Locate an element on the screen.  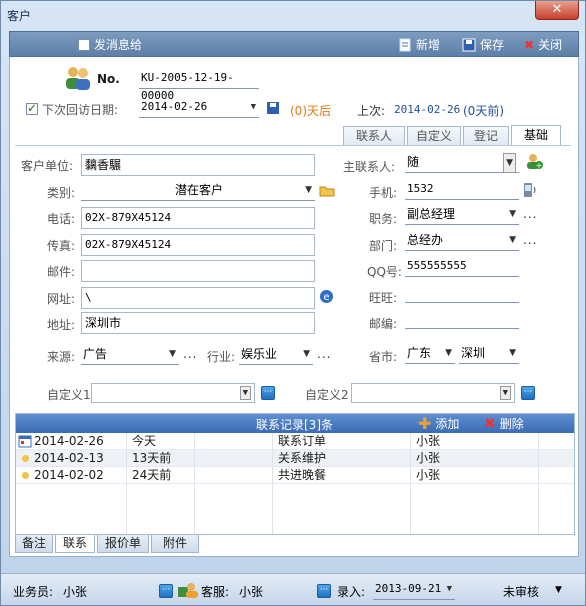
close-button: ✖ 关闭 is located at coordinates (543, 44).